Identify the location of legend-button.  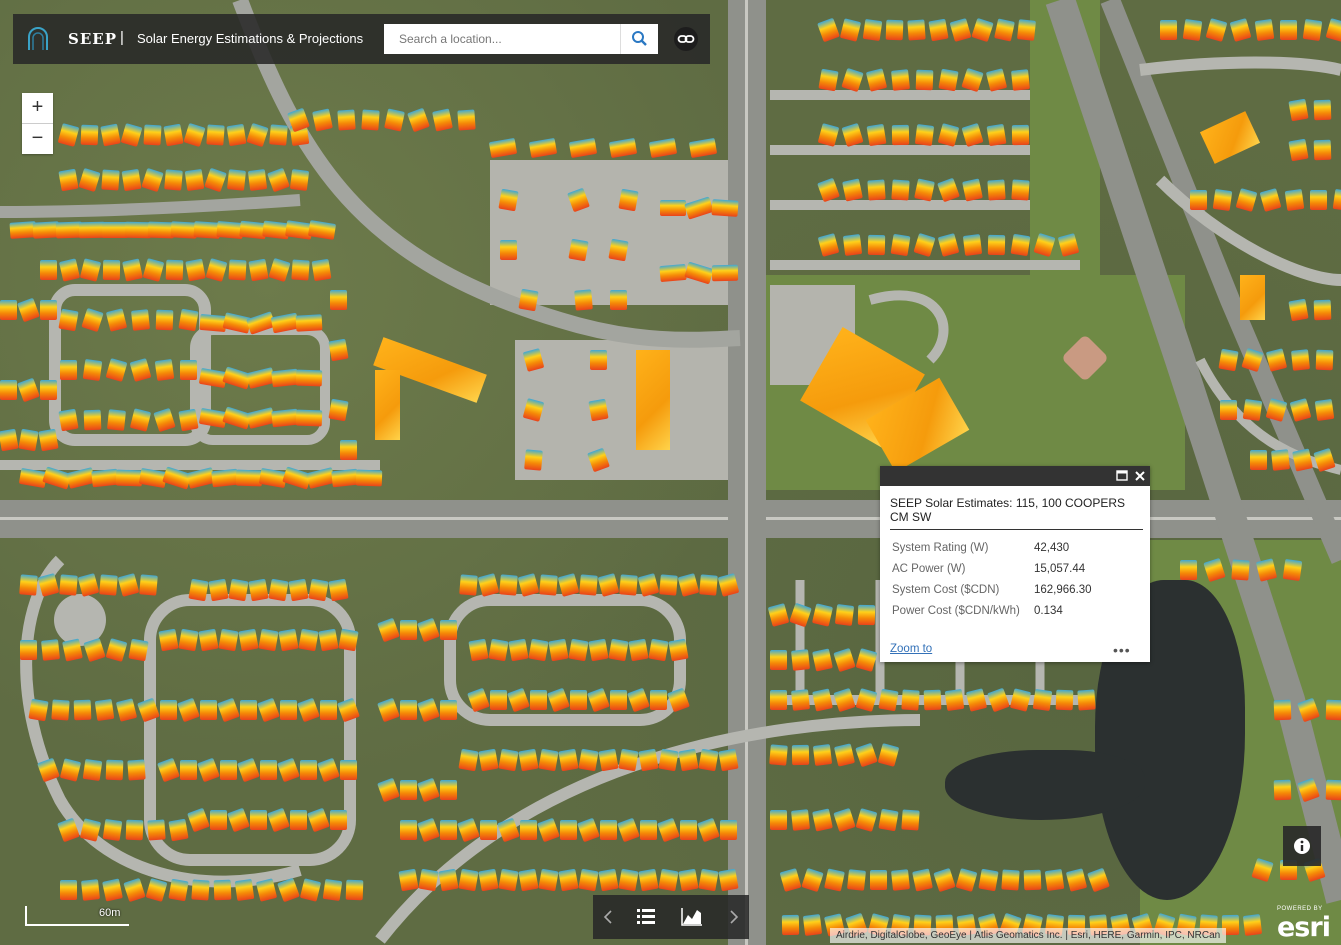
(646, 917).